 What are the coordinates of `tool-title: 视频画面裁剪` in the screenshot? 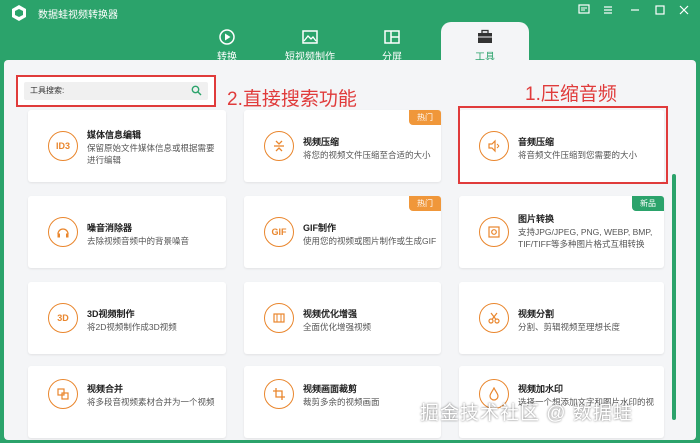 It's located at (330, 389).